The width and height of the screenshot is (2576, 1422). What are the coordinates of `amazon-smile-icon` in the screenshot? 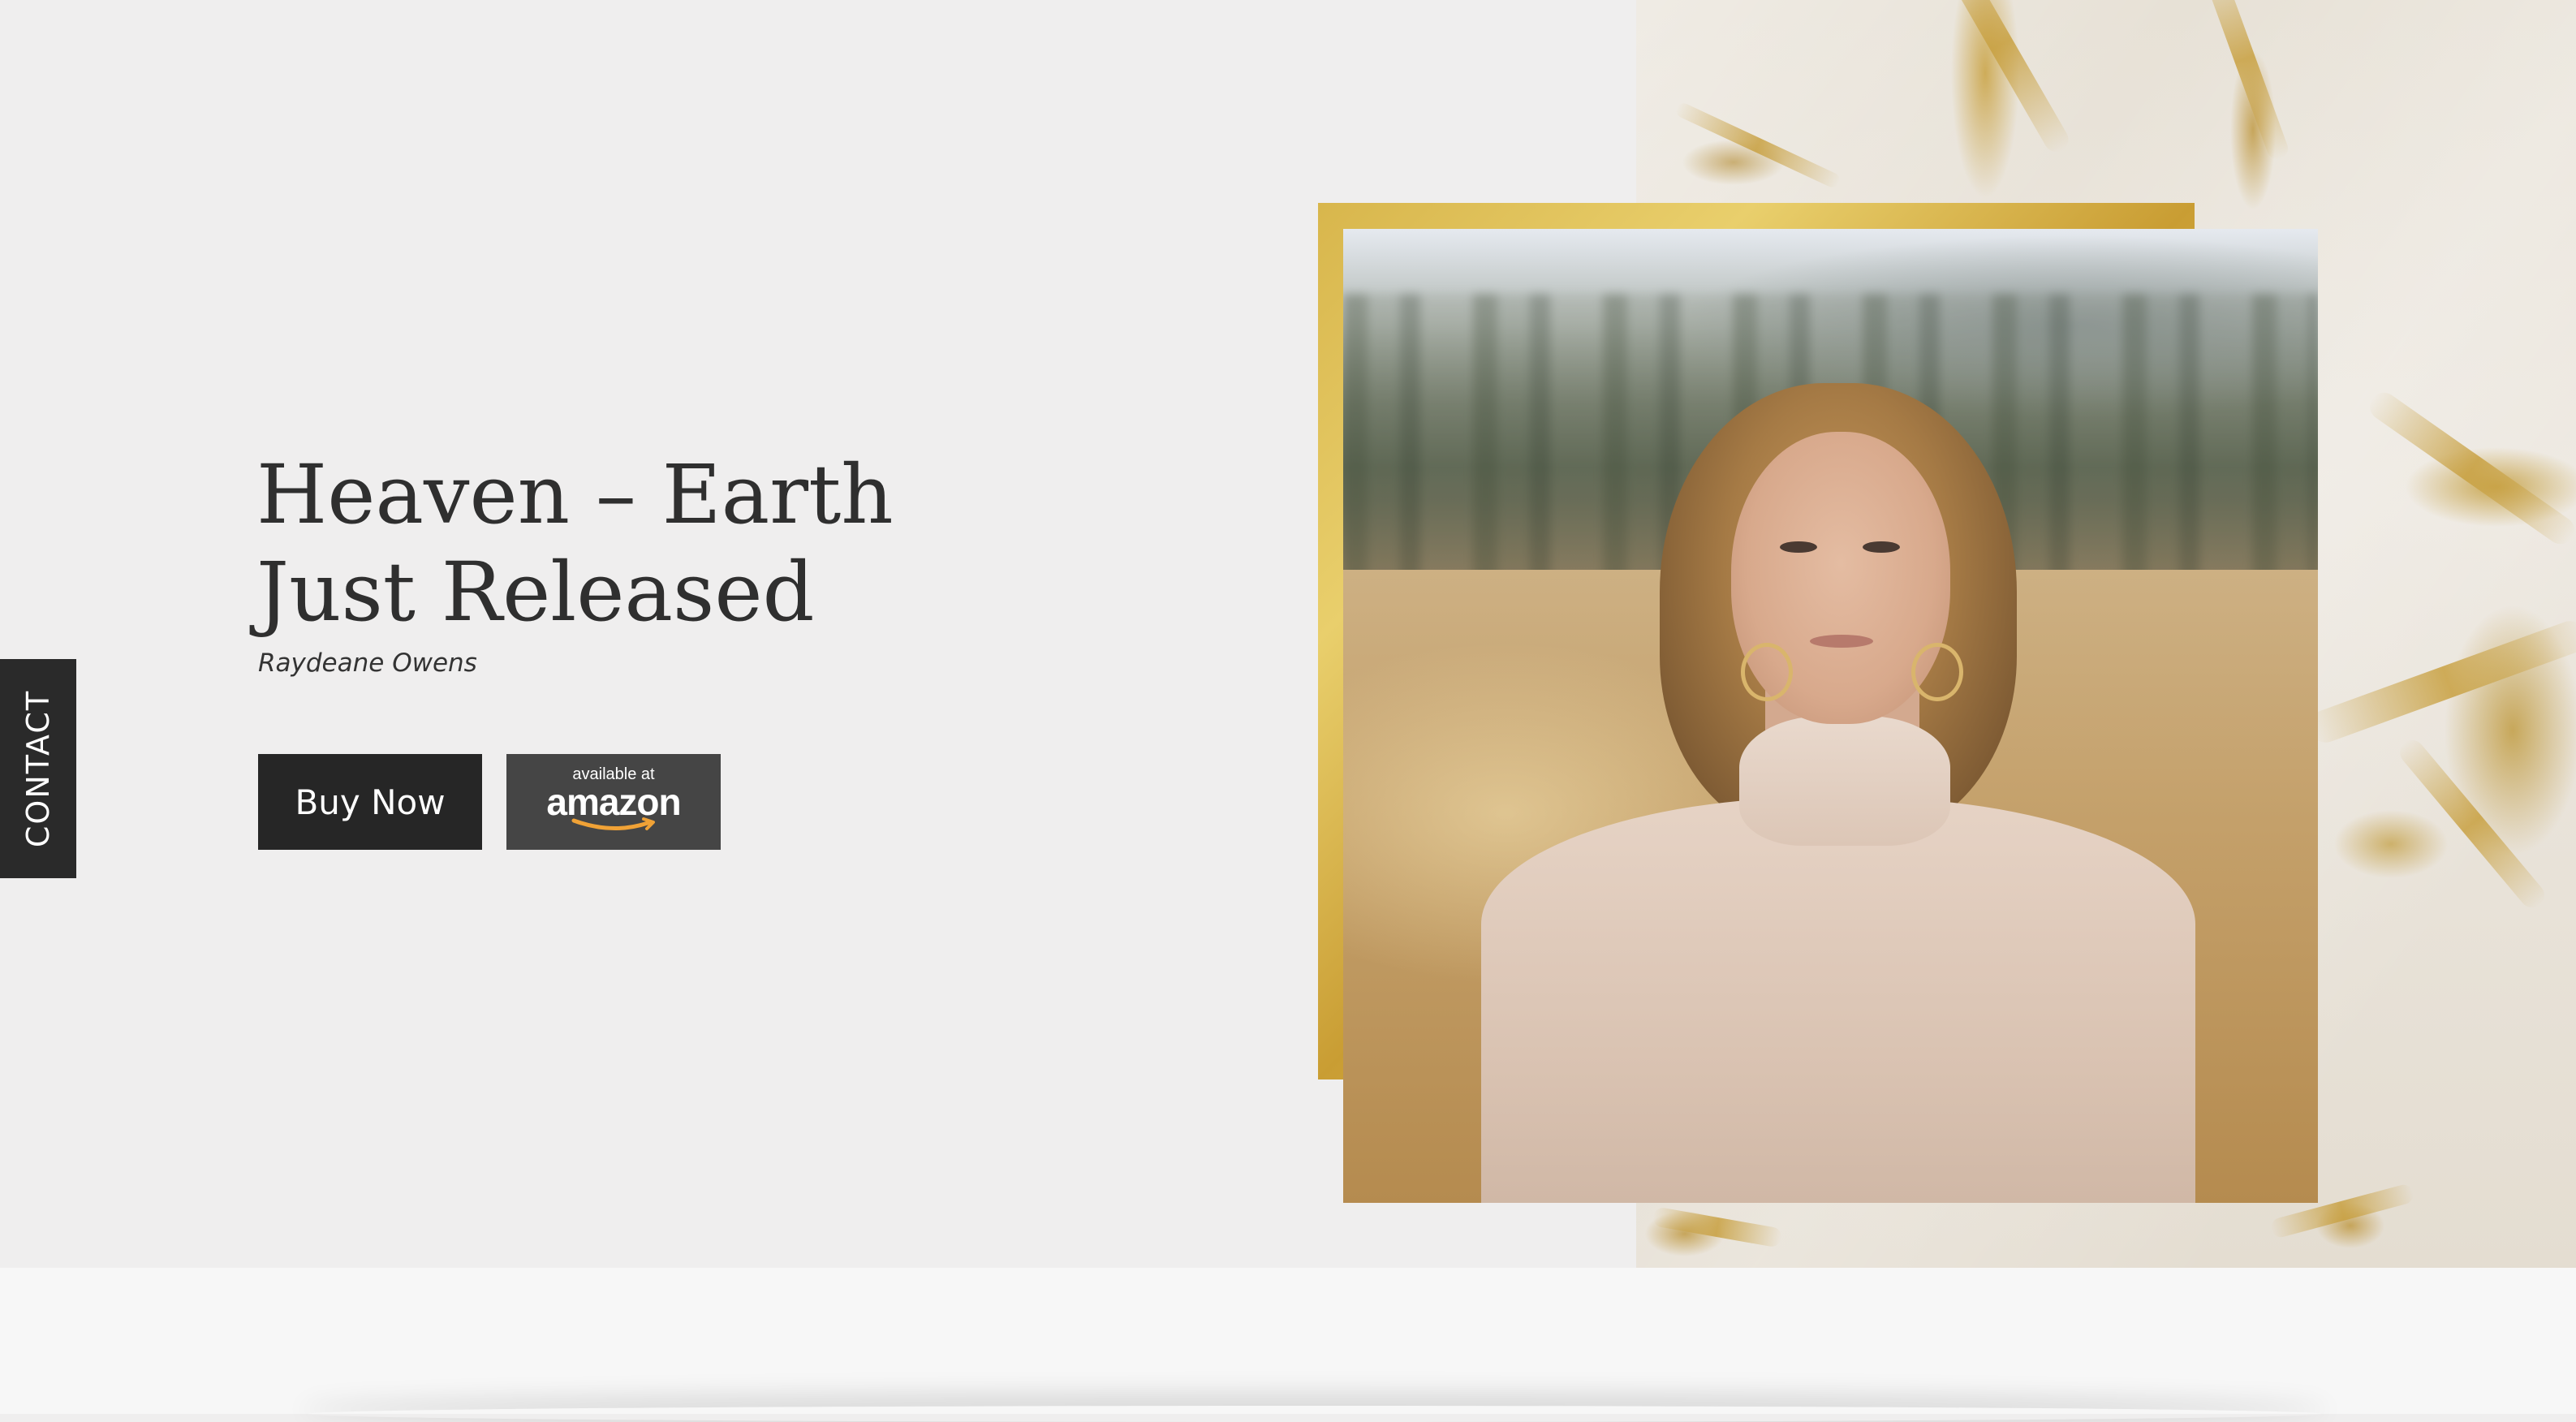 It's located at (613, 823).